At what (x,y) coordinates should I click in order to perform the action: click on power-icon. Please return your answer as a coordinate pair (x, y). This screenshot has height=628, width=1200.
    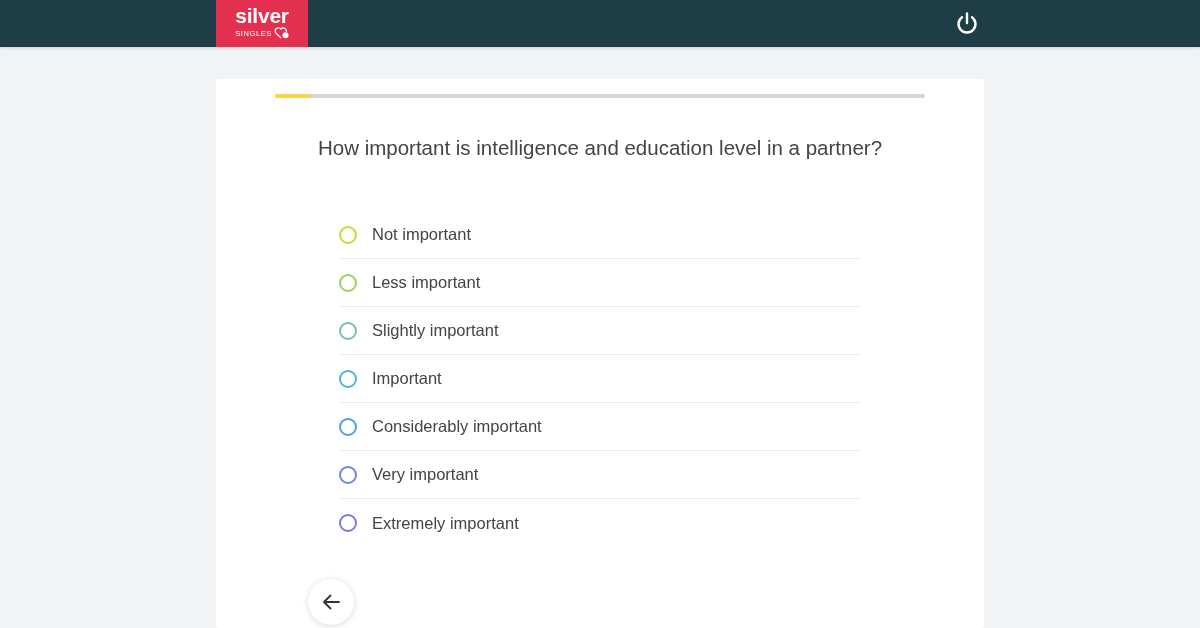
    Looking at the image, I should click on (967, 23).